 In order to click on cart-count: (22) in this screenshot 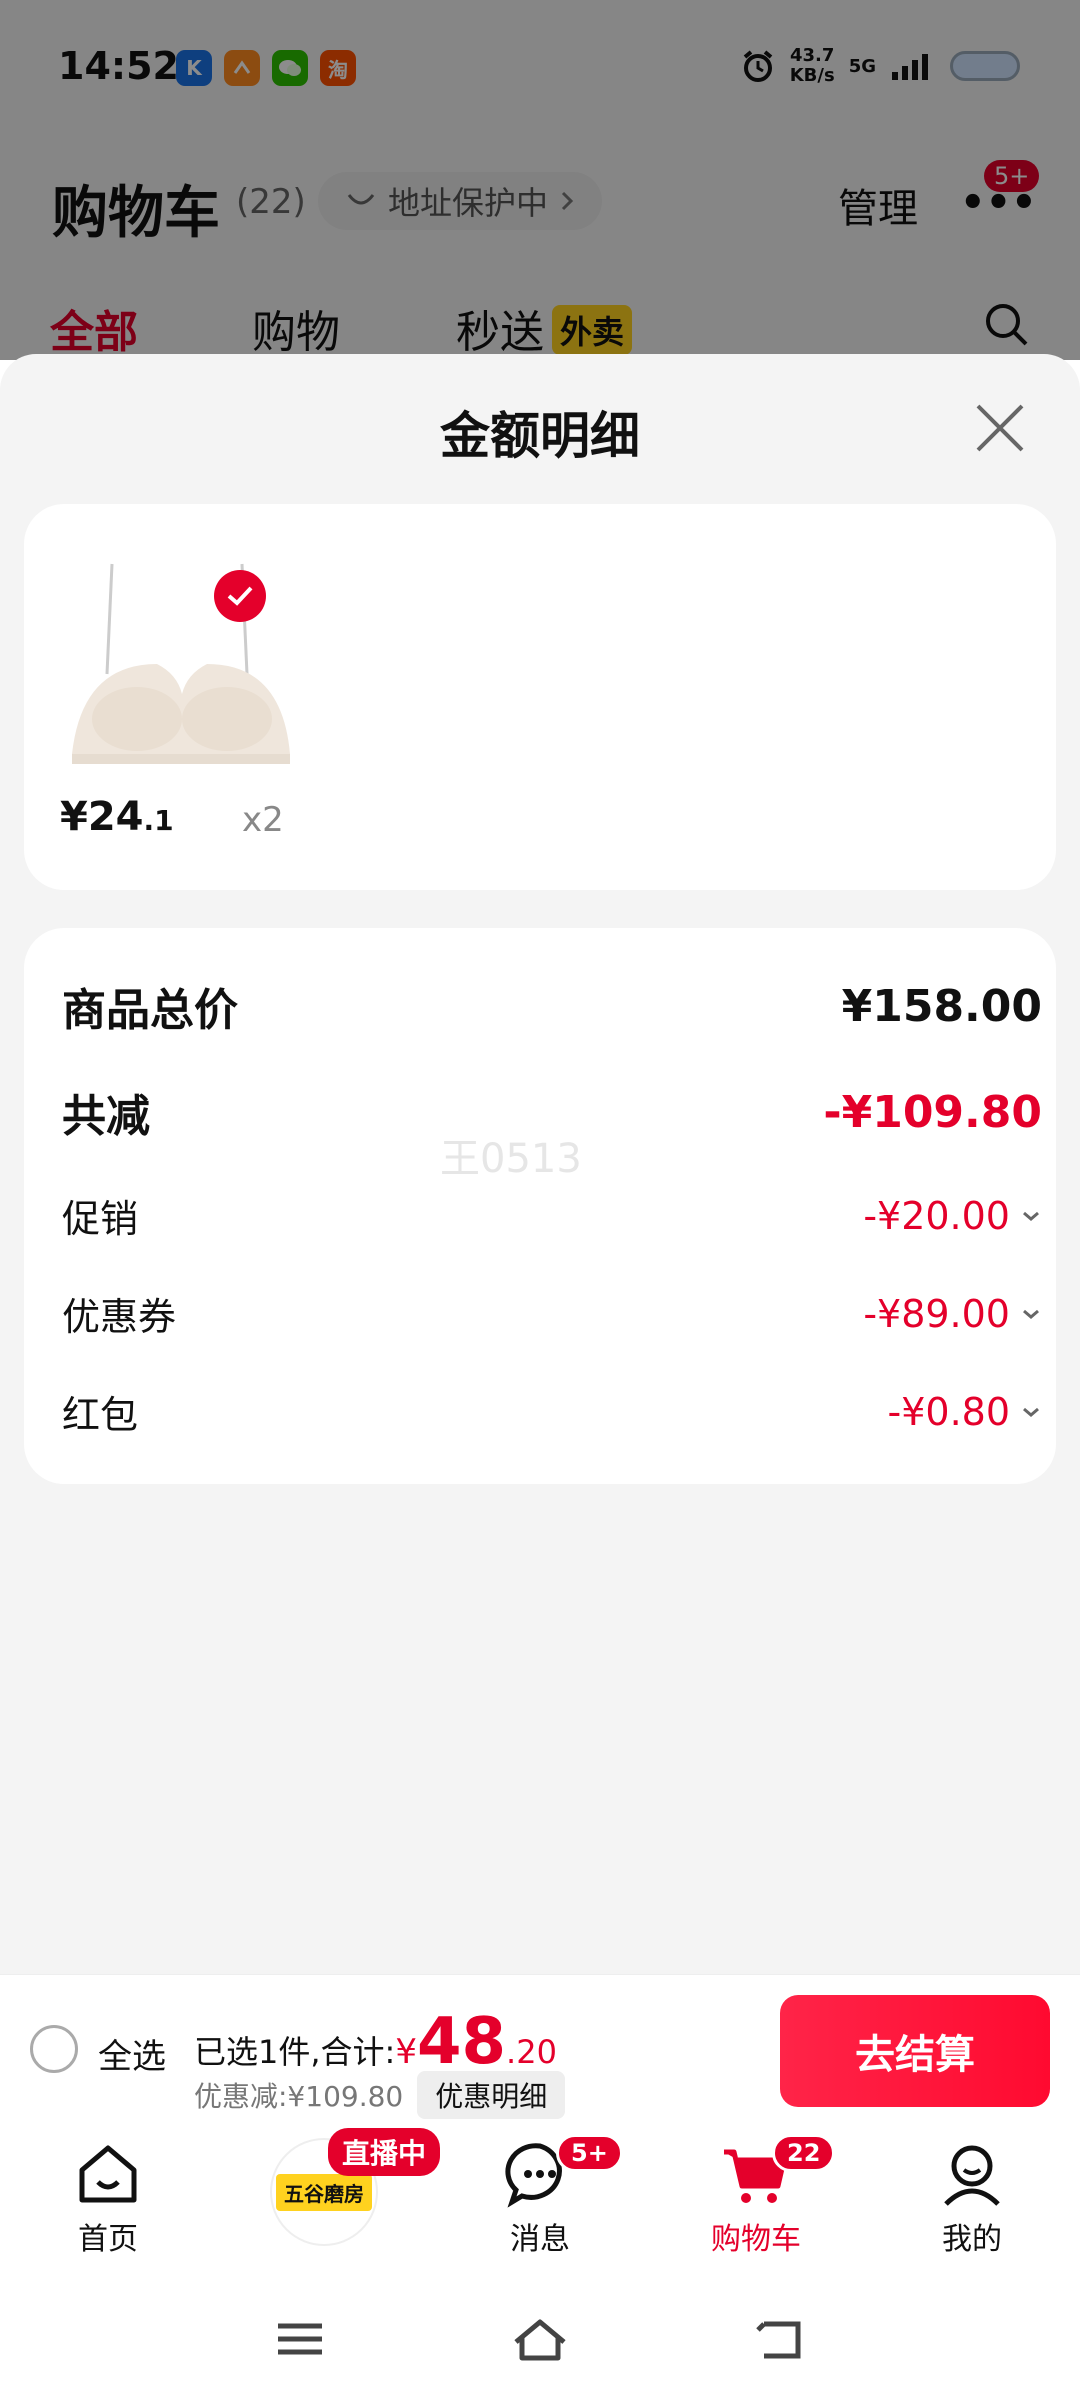, I will do `click(271, 202)`.